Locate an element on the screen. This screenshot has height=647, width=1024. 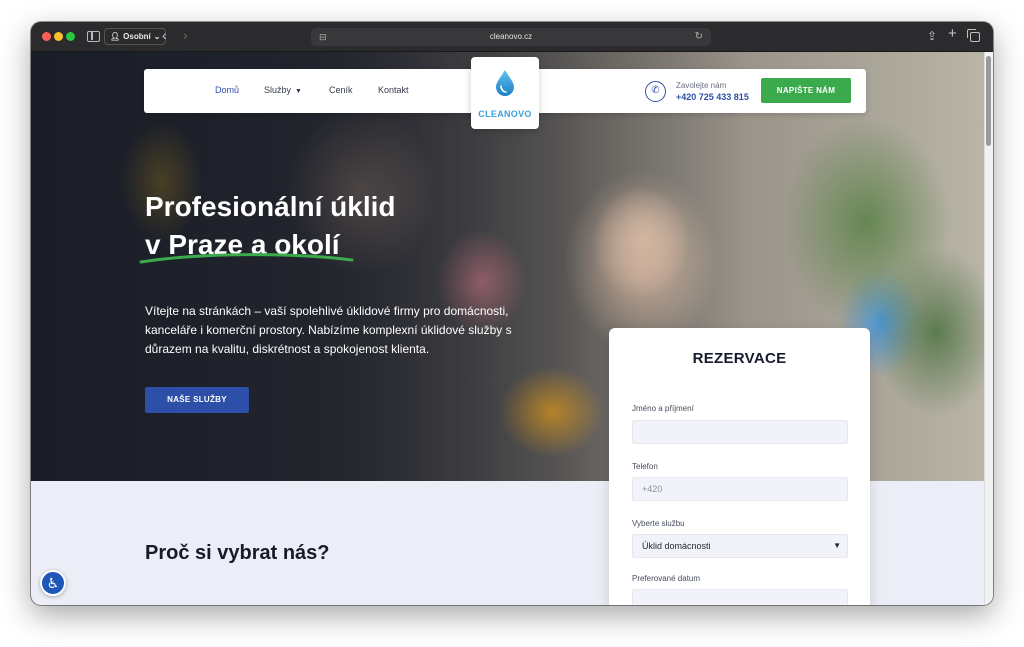
tab-overview-icon is located at coordinates (973, 35).